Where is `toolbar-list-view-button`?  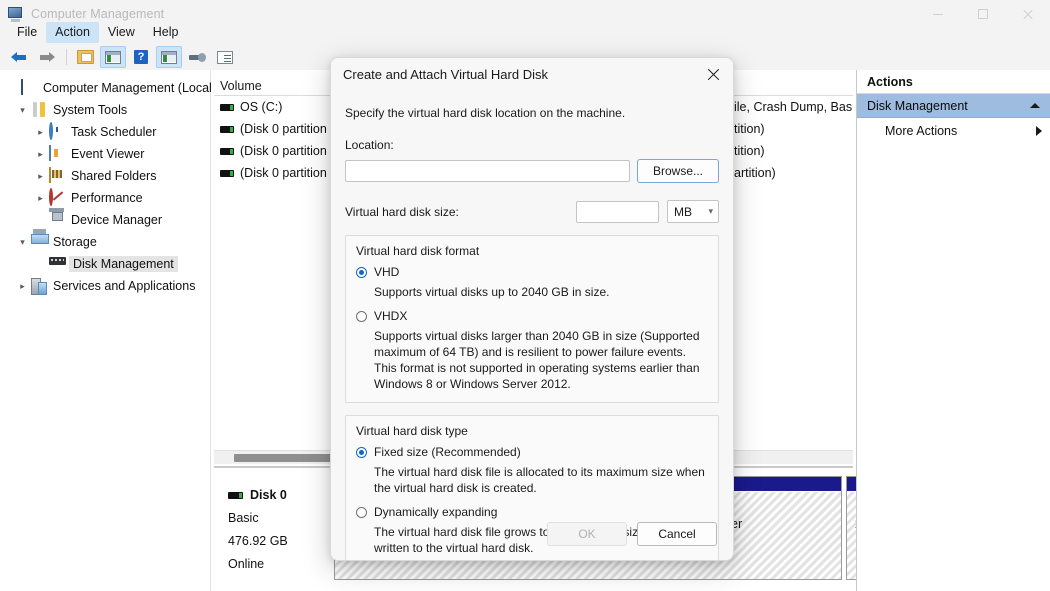
toolbar-list-view-button is located at coordinates (225, 57).